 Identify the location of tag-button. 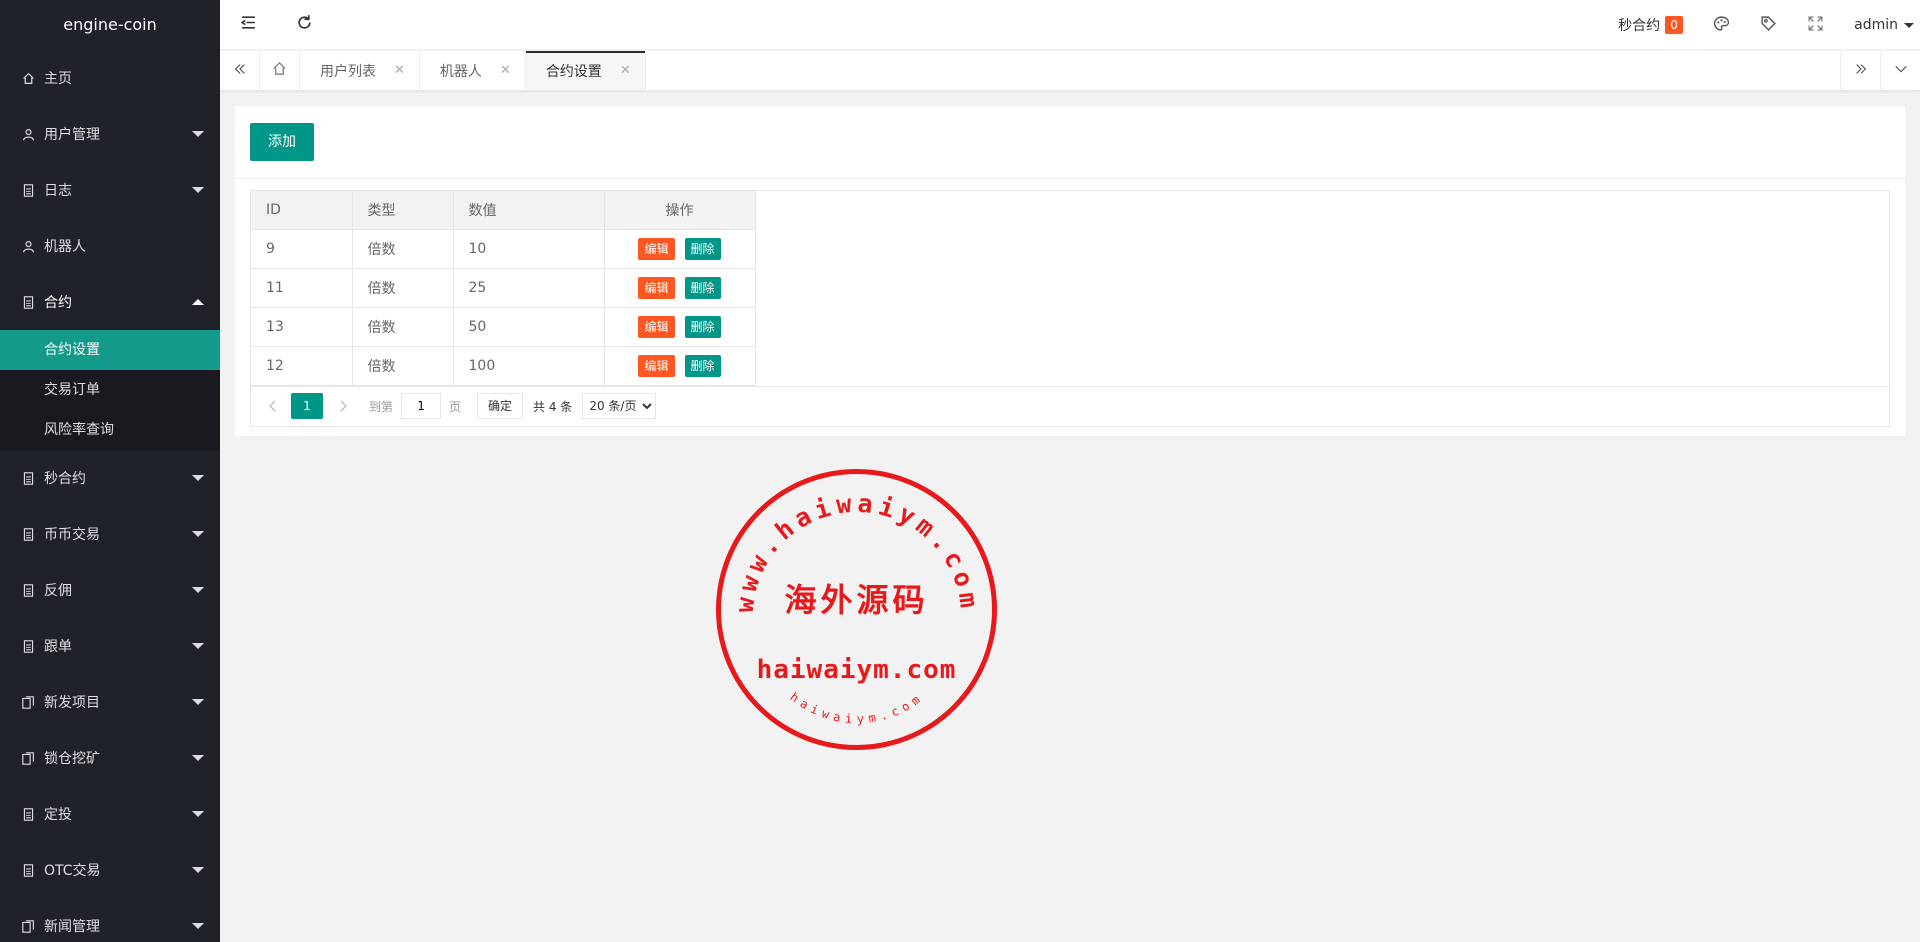
(1768, 25).